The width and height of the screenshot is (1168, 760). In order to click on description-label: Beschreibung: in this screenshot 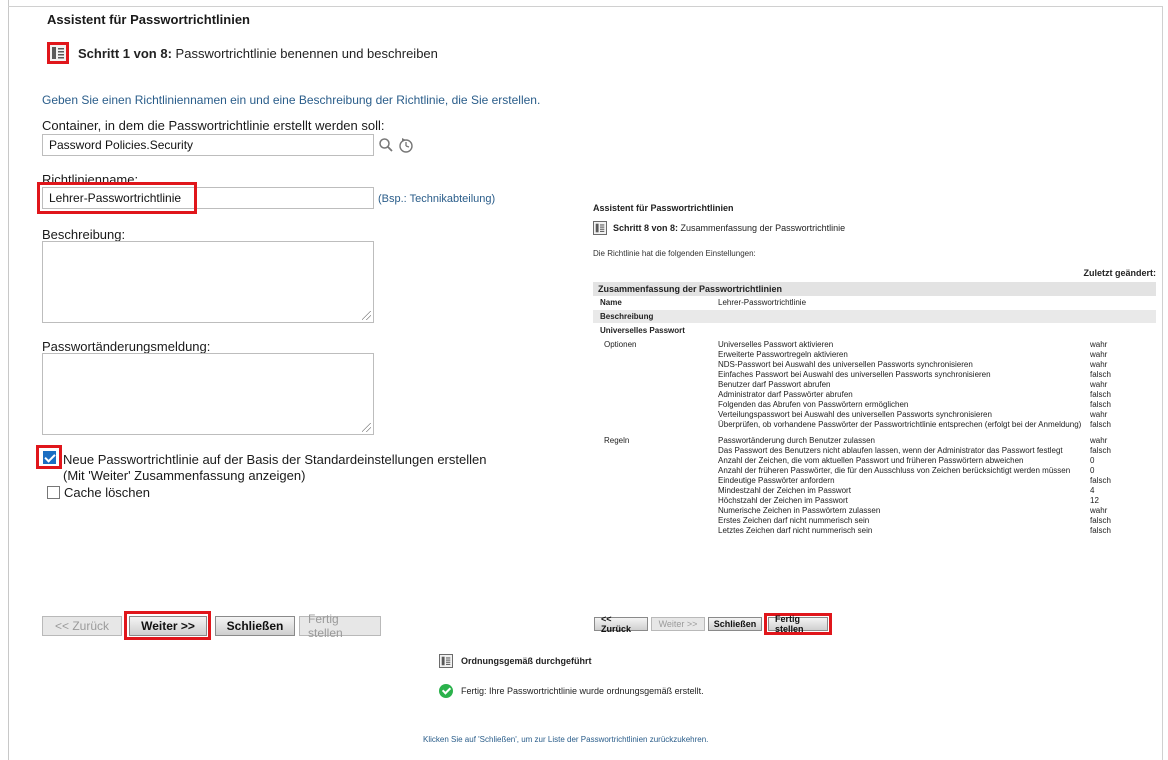, I will do `click(84, 234)`.